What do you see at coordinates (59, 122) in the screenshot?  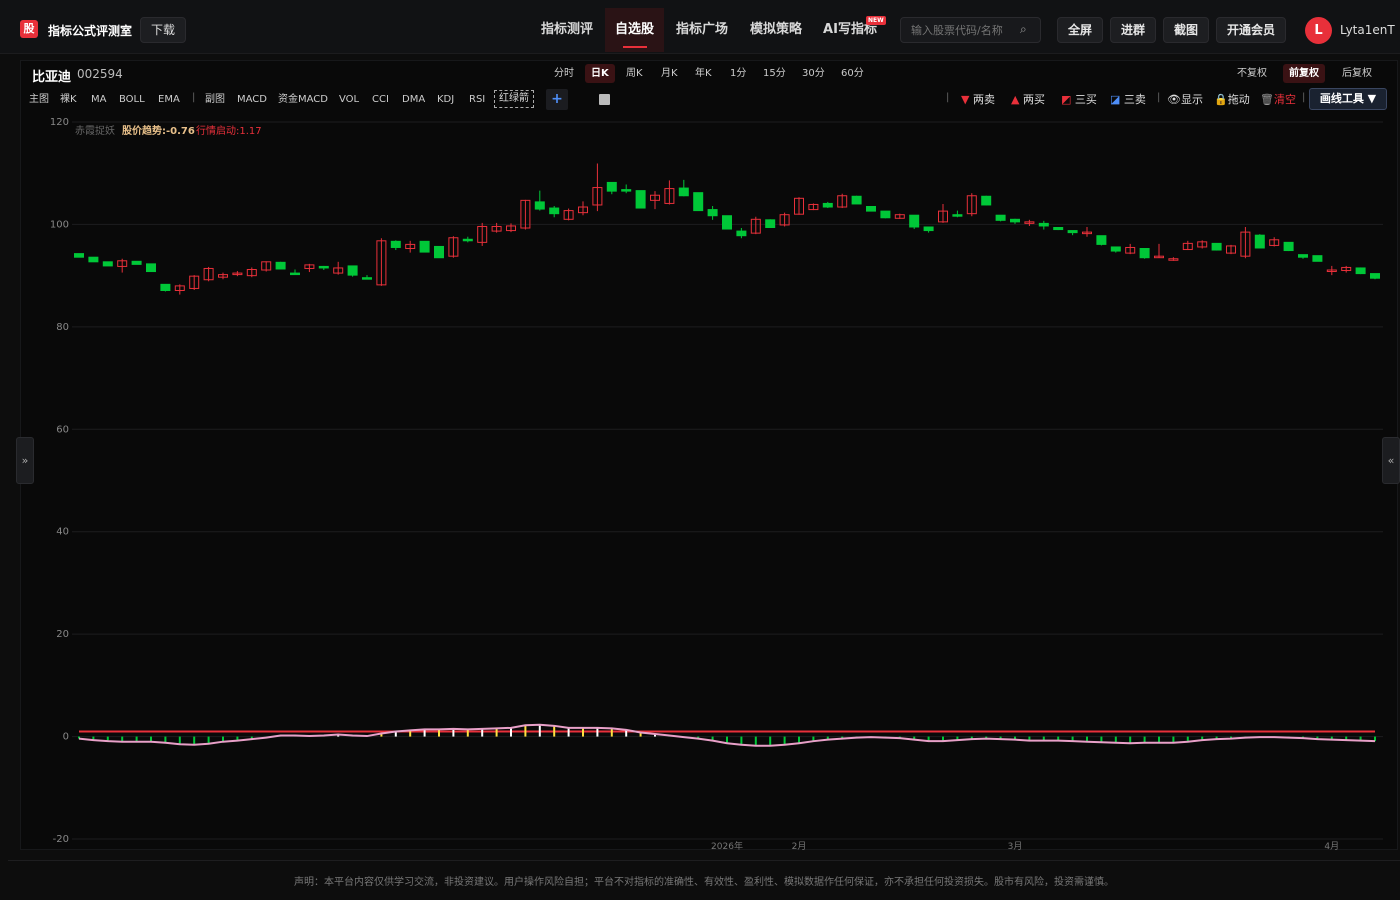 I see `y-tick-label: 120` at bounding box center [59, 122].